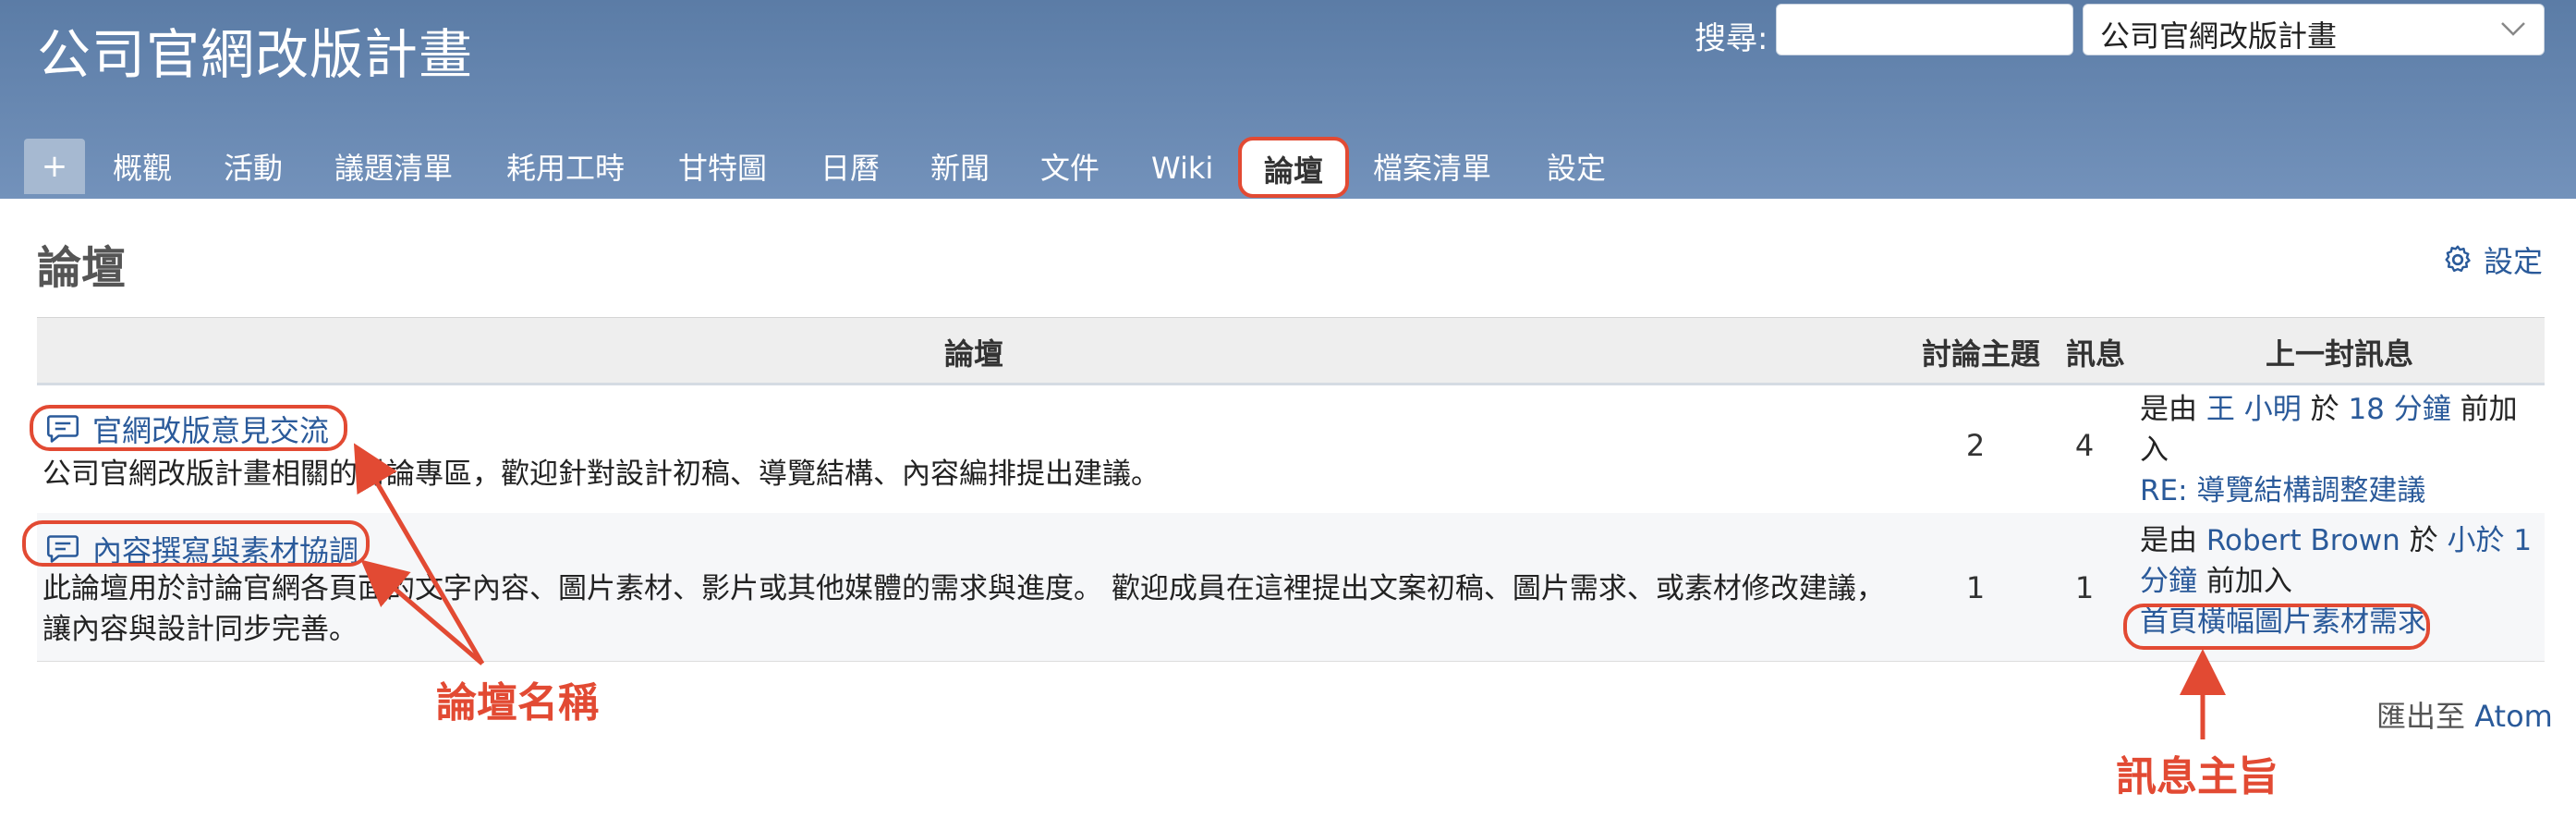 Image resolution: width=2576 pixels, height=830 pixels. I want to click on project-title: 公司官網改版計畫, so click(256, 54).